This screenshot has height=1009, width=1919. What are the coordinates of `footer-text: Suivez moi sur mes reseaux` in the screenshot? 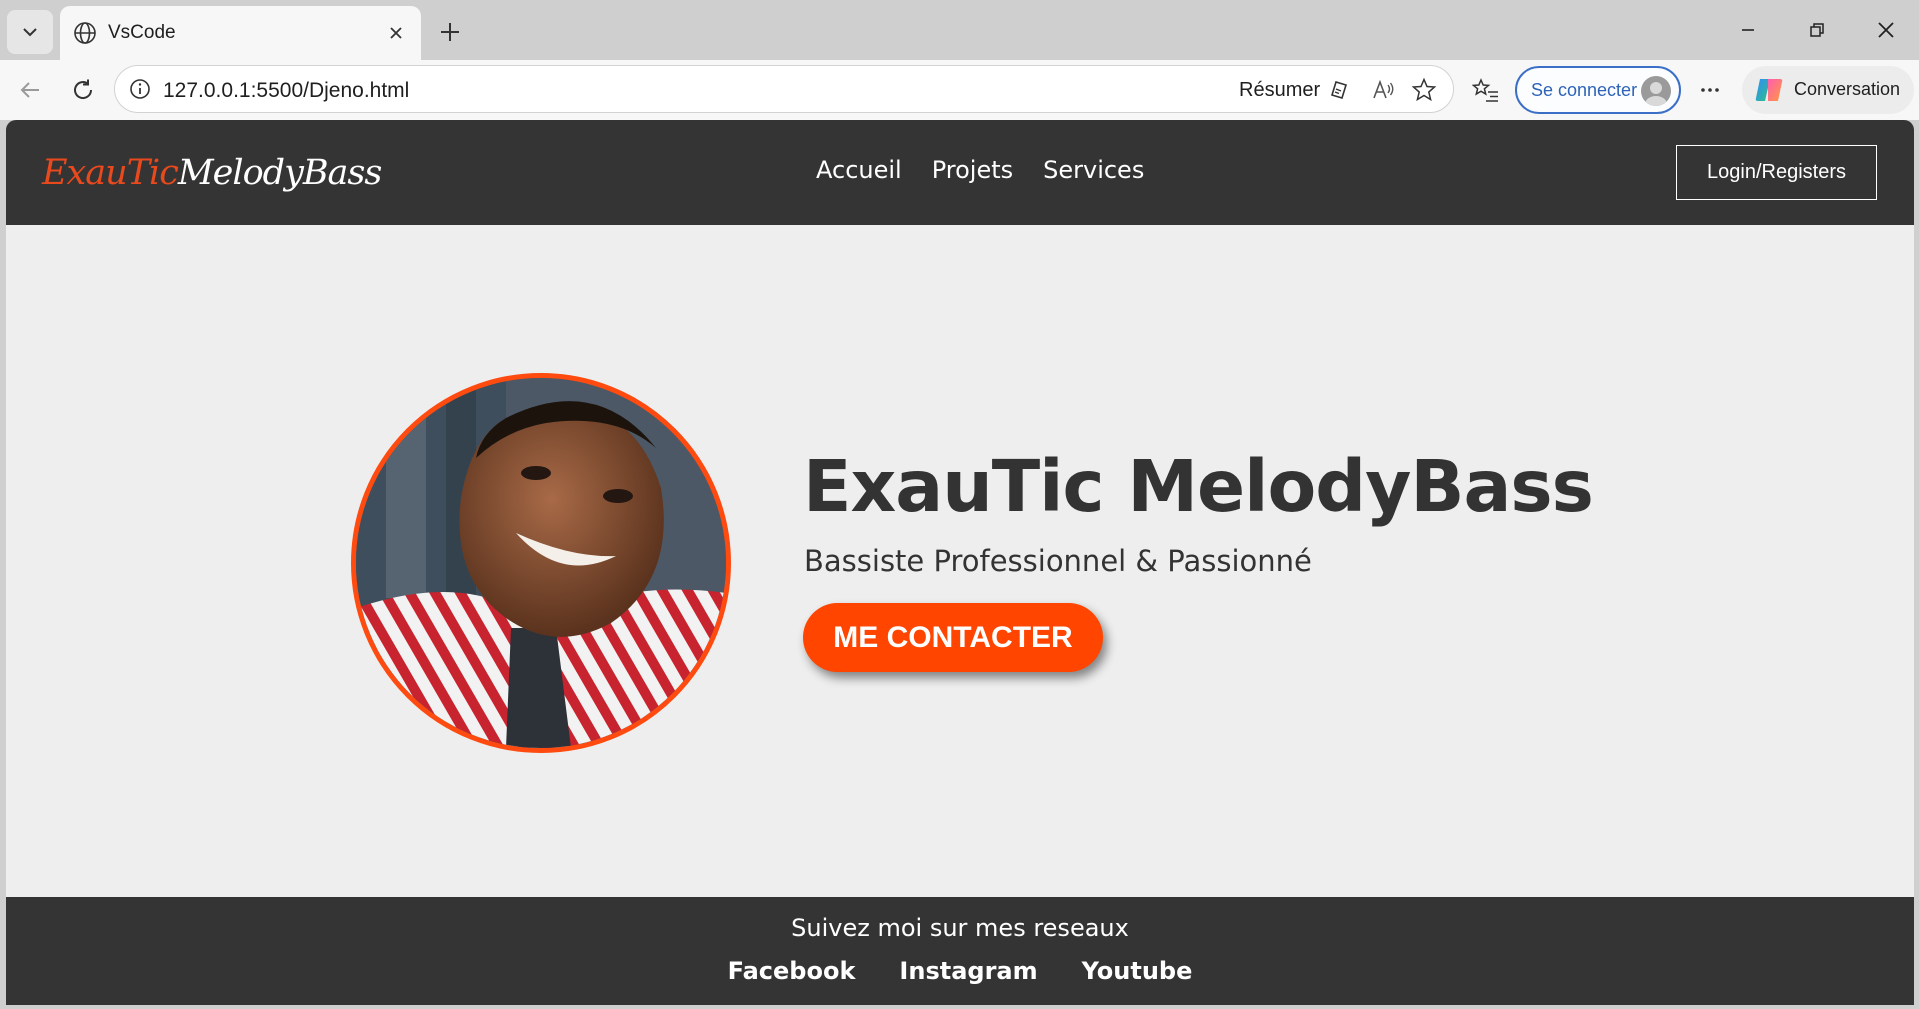 It's located at (960, 928).